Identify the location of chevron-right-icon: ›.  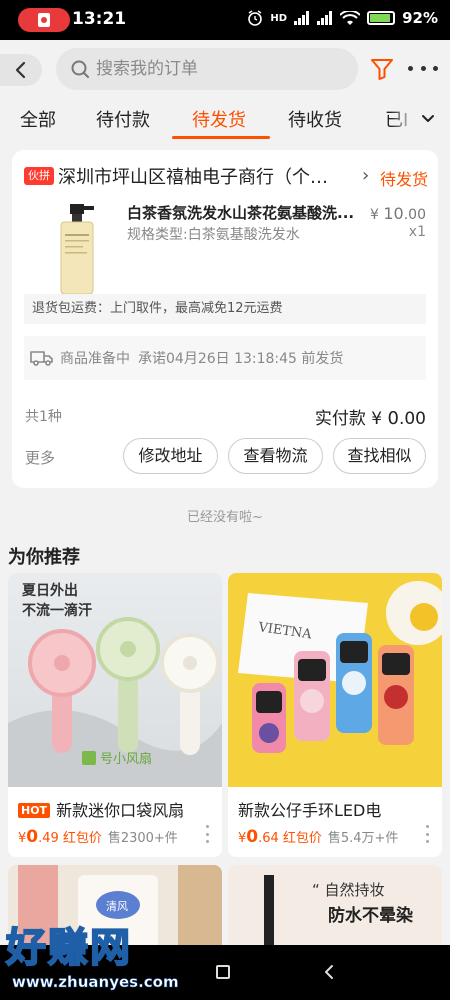
(365, 175).